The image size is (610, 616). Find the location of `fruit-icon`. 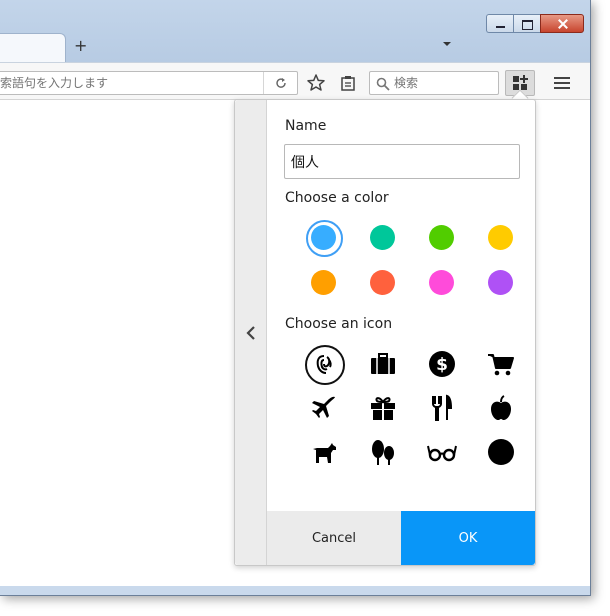

fruit-icon is located at coordinates (501, 407).